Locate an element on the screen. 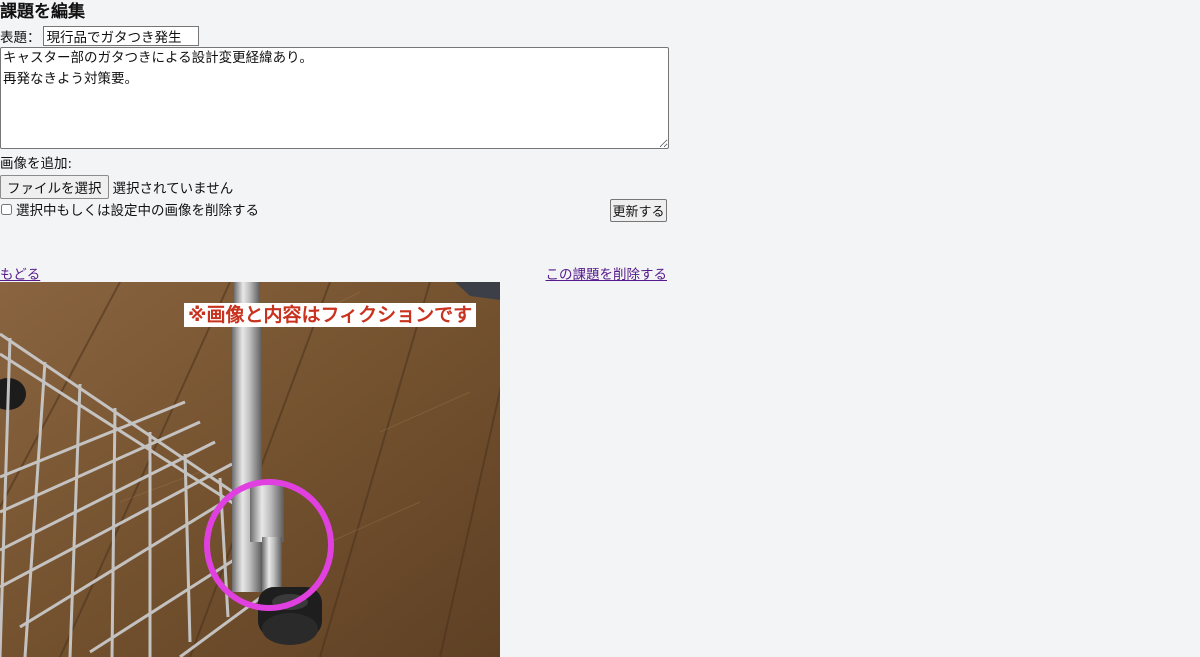 This screenshot has width=1200, height=657. update-button: 更新する is located at coordinates (638, 210).